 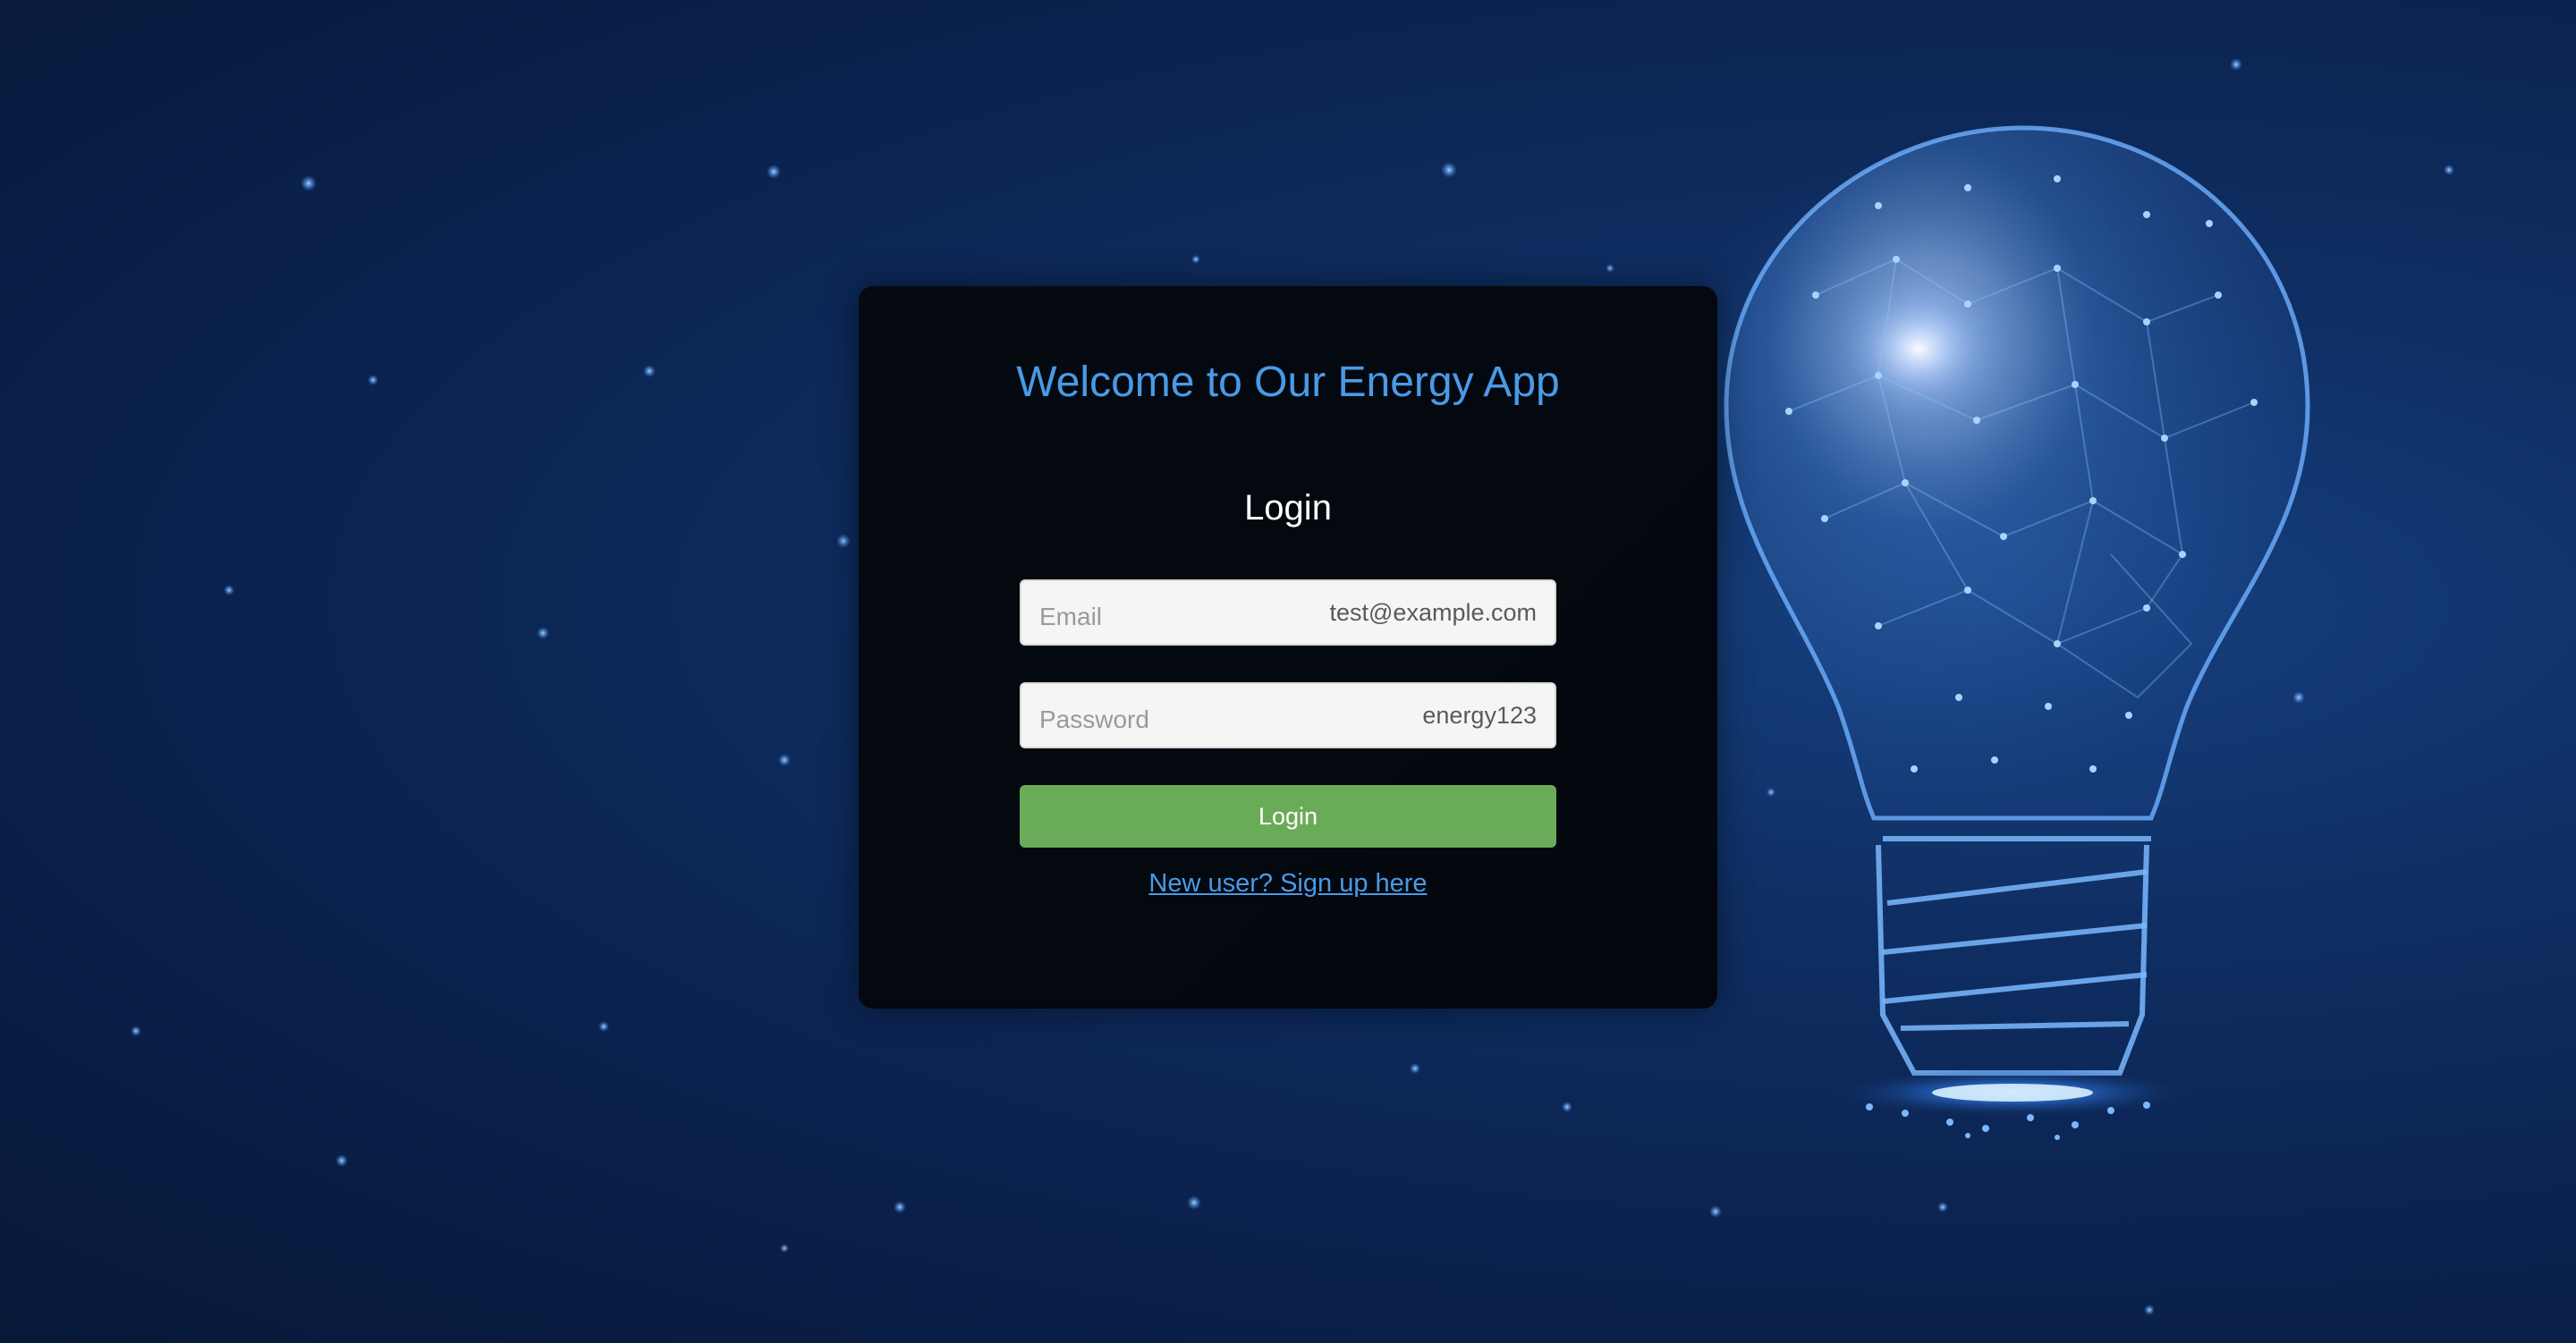 I want to click on app-title: Welcome to Our Energy App, so click(x=1288, y=382).